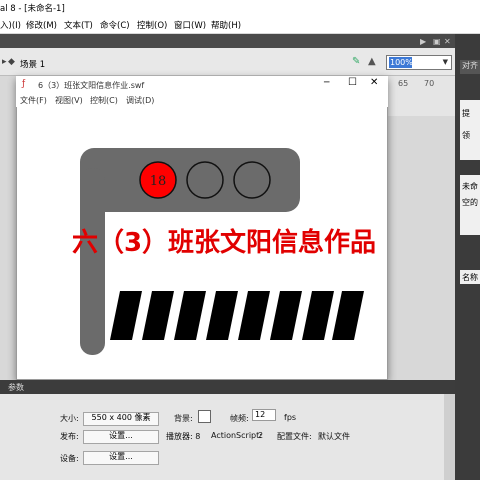 This screenshot has height=480, width=480. Describe the element at coordinates (78, 25) in the screenshot. I see `menu-text: 文本(T)` at that location.